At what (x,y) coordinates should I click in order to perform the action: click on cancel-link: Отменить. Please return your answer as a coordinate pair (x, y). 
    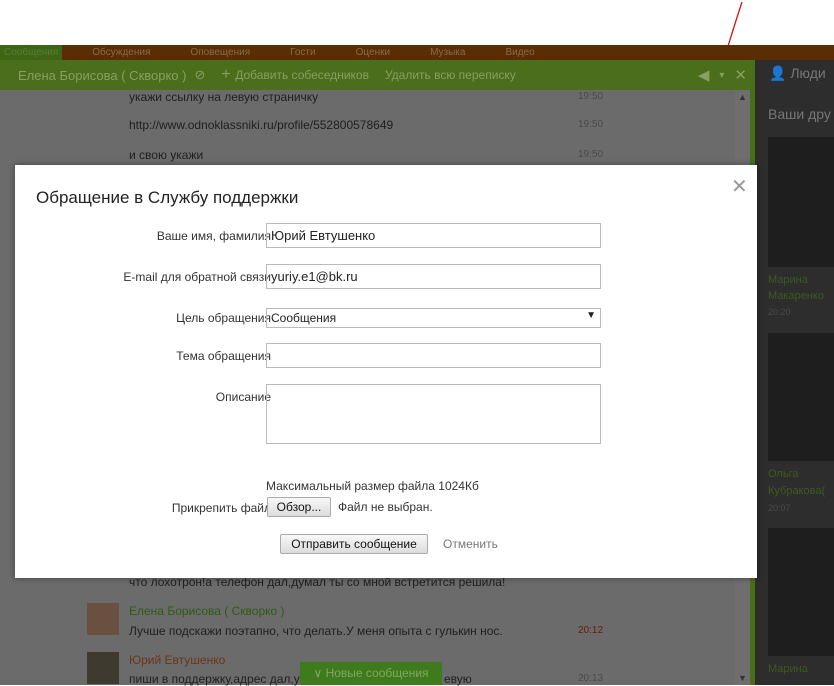
    Looking at the image, I should click on (470, 544).